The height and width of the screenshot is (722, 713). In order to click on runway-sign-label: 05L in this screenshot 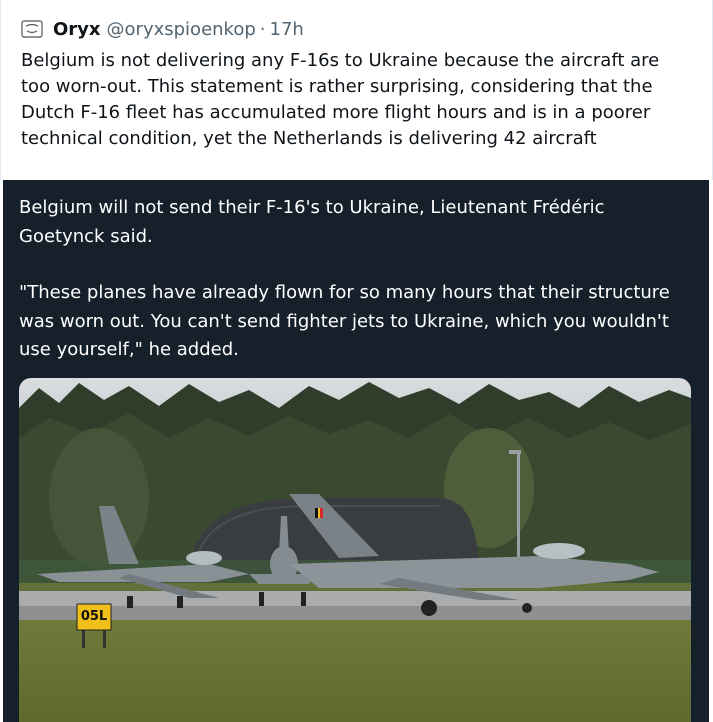, I will do `click(94, 616)`.